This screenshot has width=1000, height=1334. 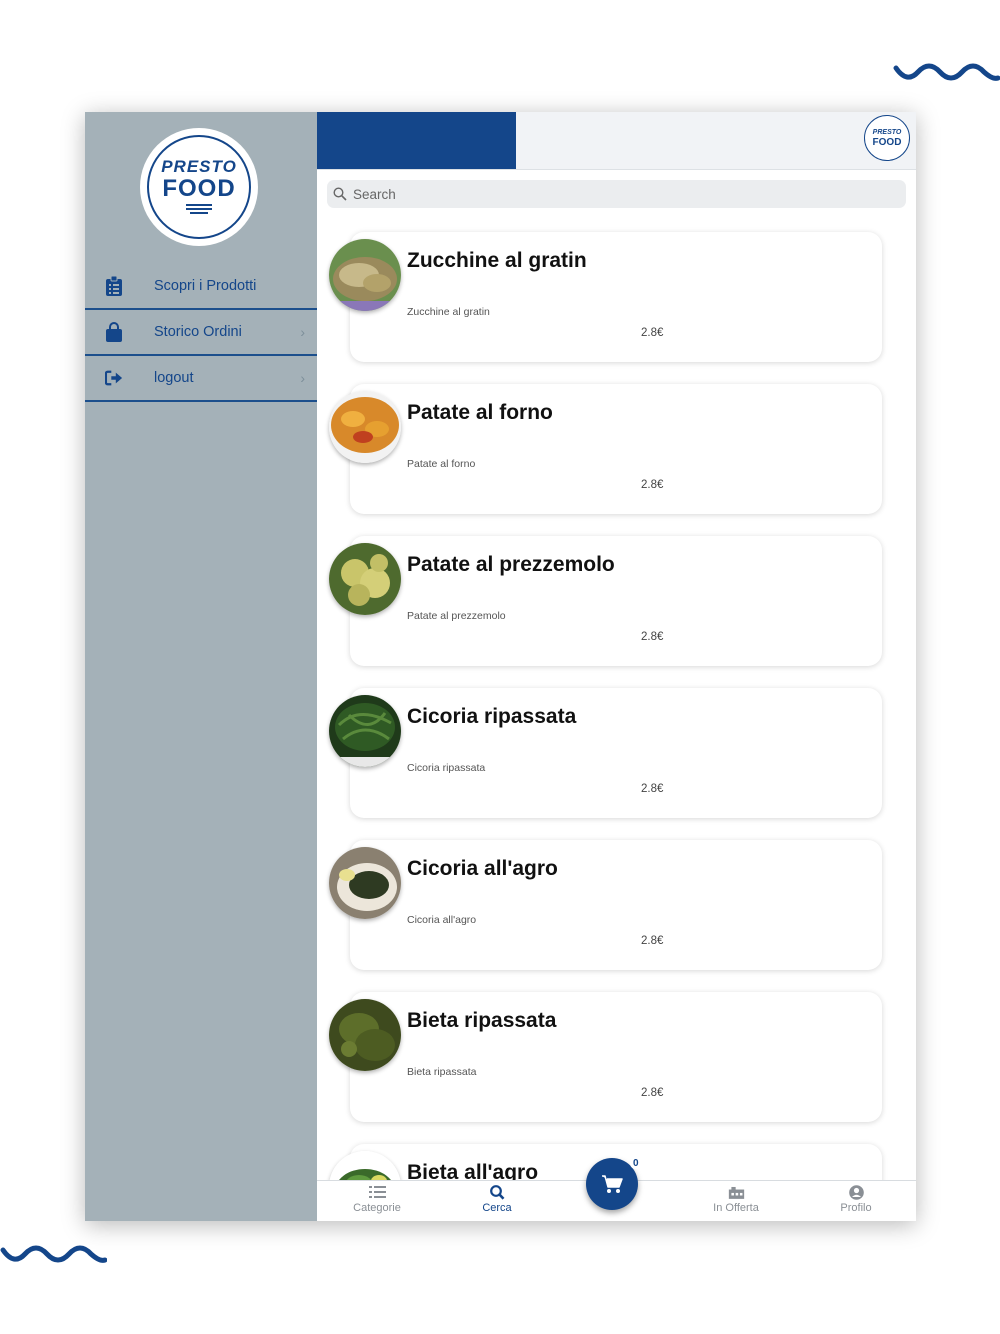 What do you see at coordinates (511, 564) in the screenshot?
I see `product-title: Patate al prezzemolo` at bounding box center [511, 564].